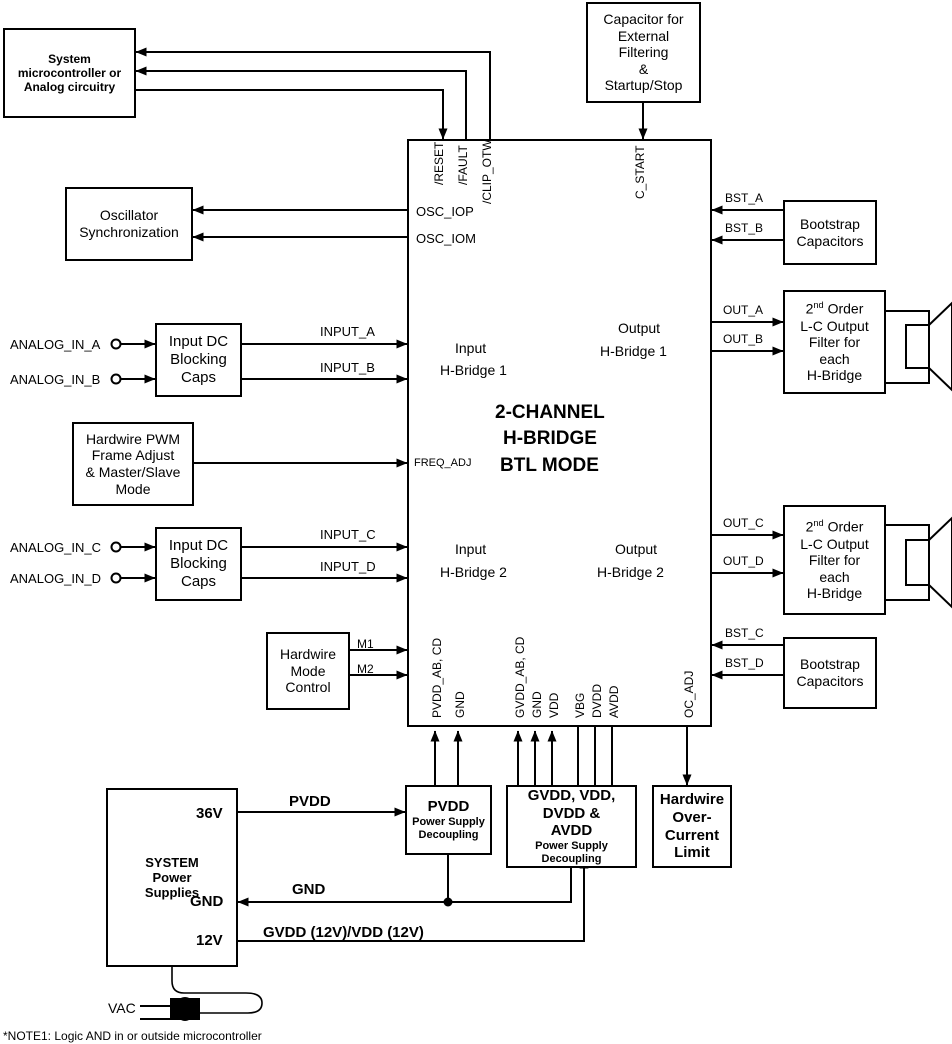 This screenshot has height=1044, width=952. I want to click on lc-filter-1-line3: Filter for, so click(834, 342).